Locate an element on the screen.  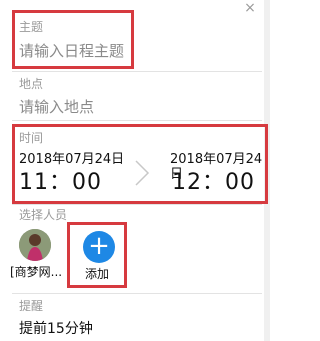
avatar is located at coordinates (35, 245).